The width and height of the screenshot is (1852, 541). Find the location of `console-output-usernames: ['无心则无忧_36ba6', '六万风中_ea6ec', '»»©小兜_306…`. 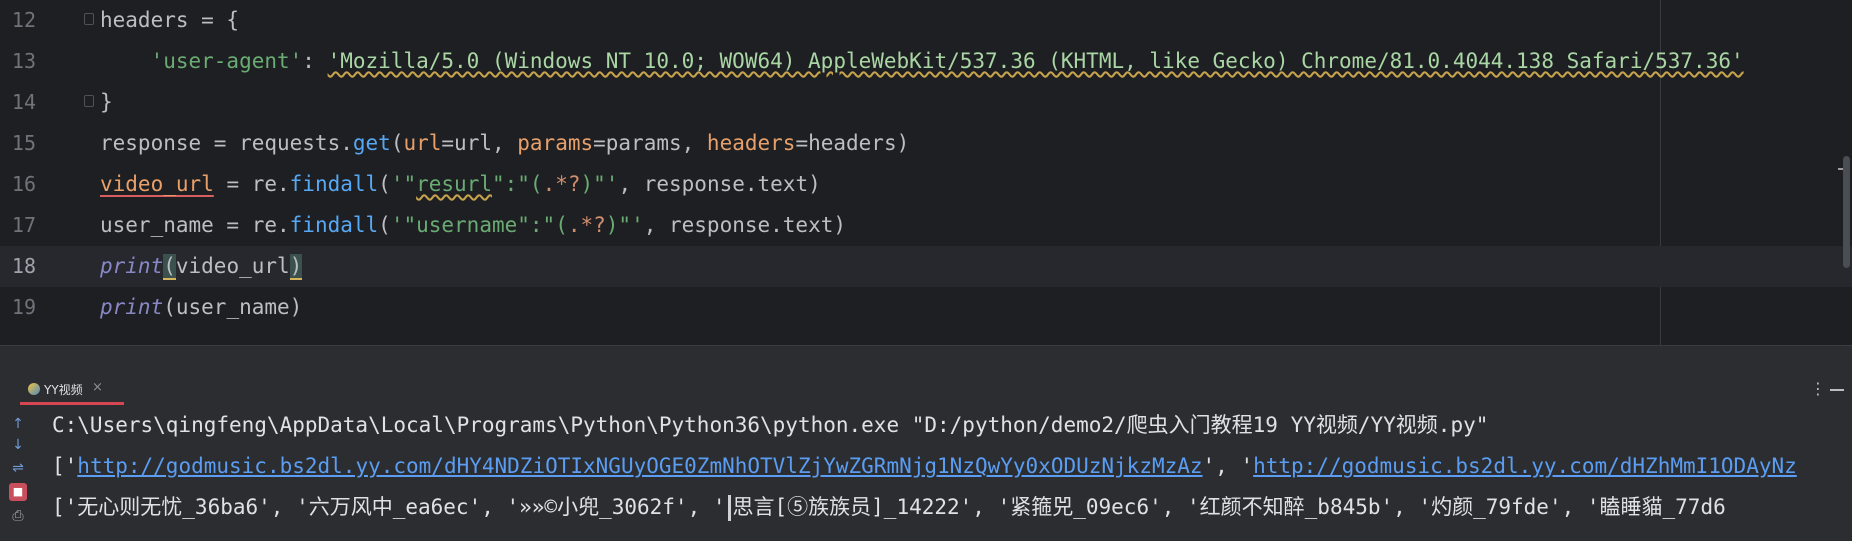

console-output-usernames: ['无心则无忧_36ba6', '六万风中_ea6ec', '»»©小兜_306… is located at coordinates (889, 508).